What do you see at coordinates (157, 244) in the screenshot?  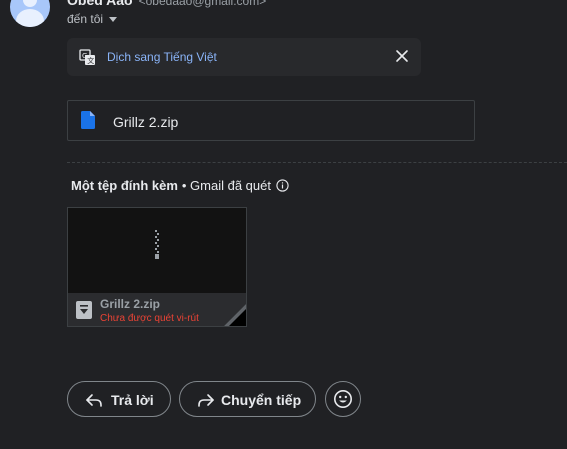 I see `zipper-icon` at bounding box center [157, 244].